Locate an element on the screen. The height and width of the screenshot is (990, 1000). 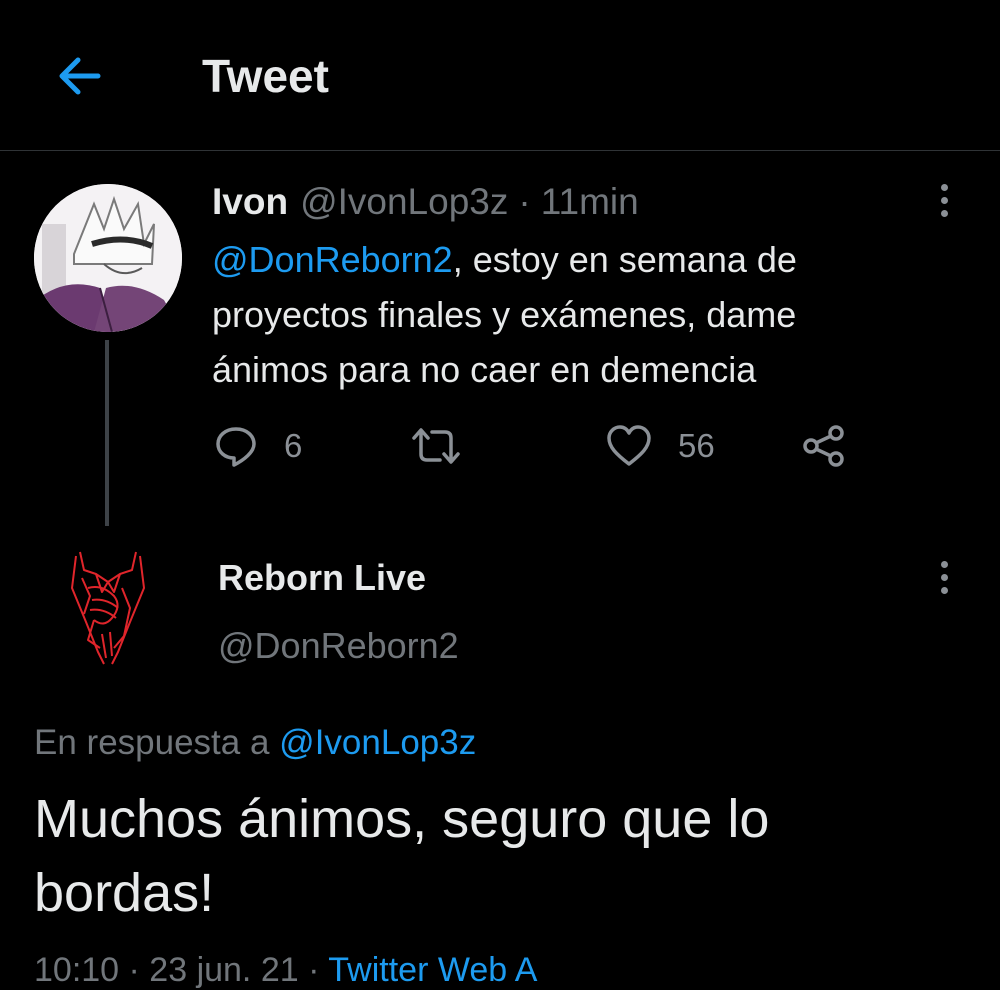
more-options-button is located at coordinates (944, 200).